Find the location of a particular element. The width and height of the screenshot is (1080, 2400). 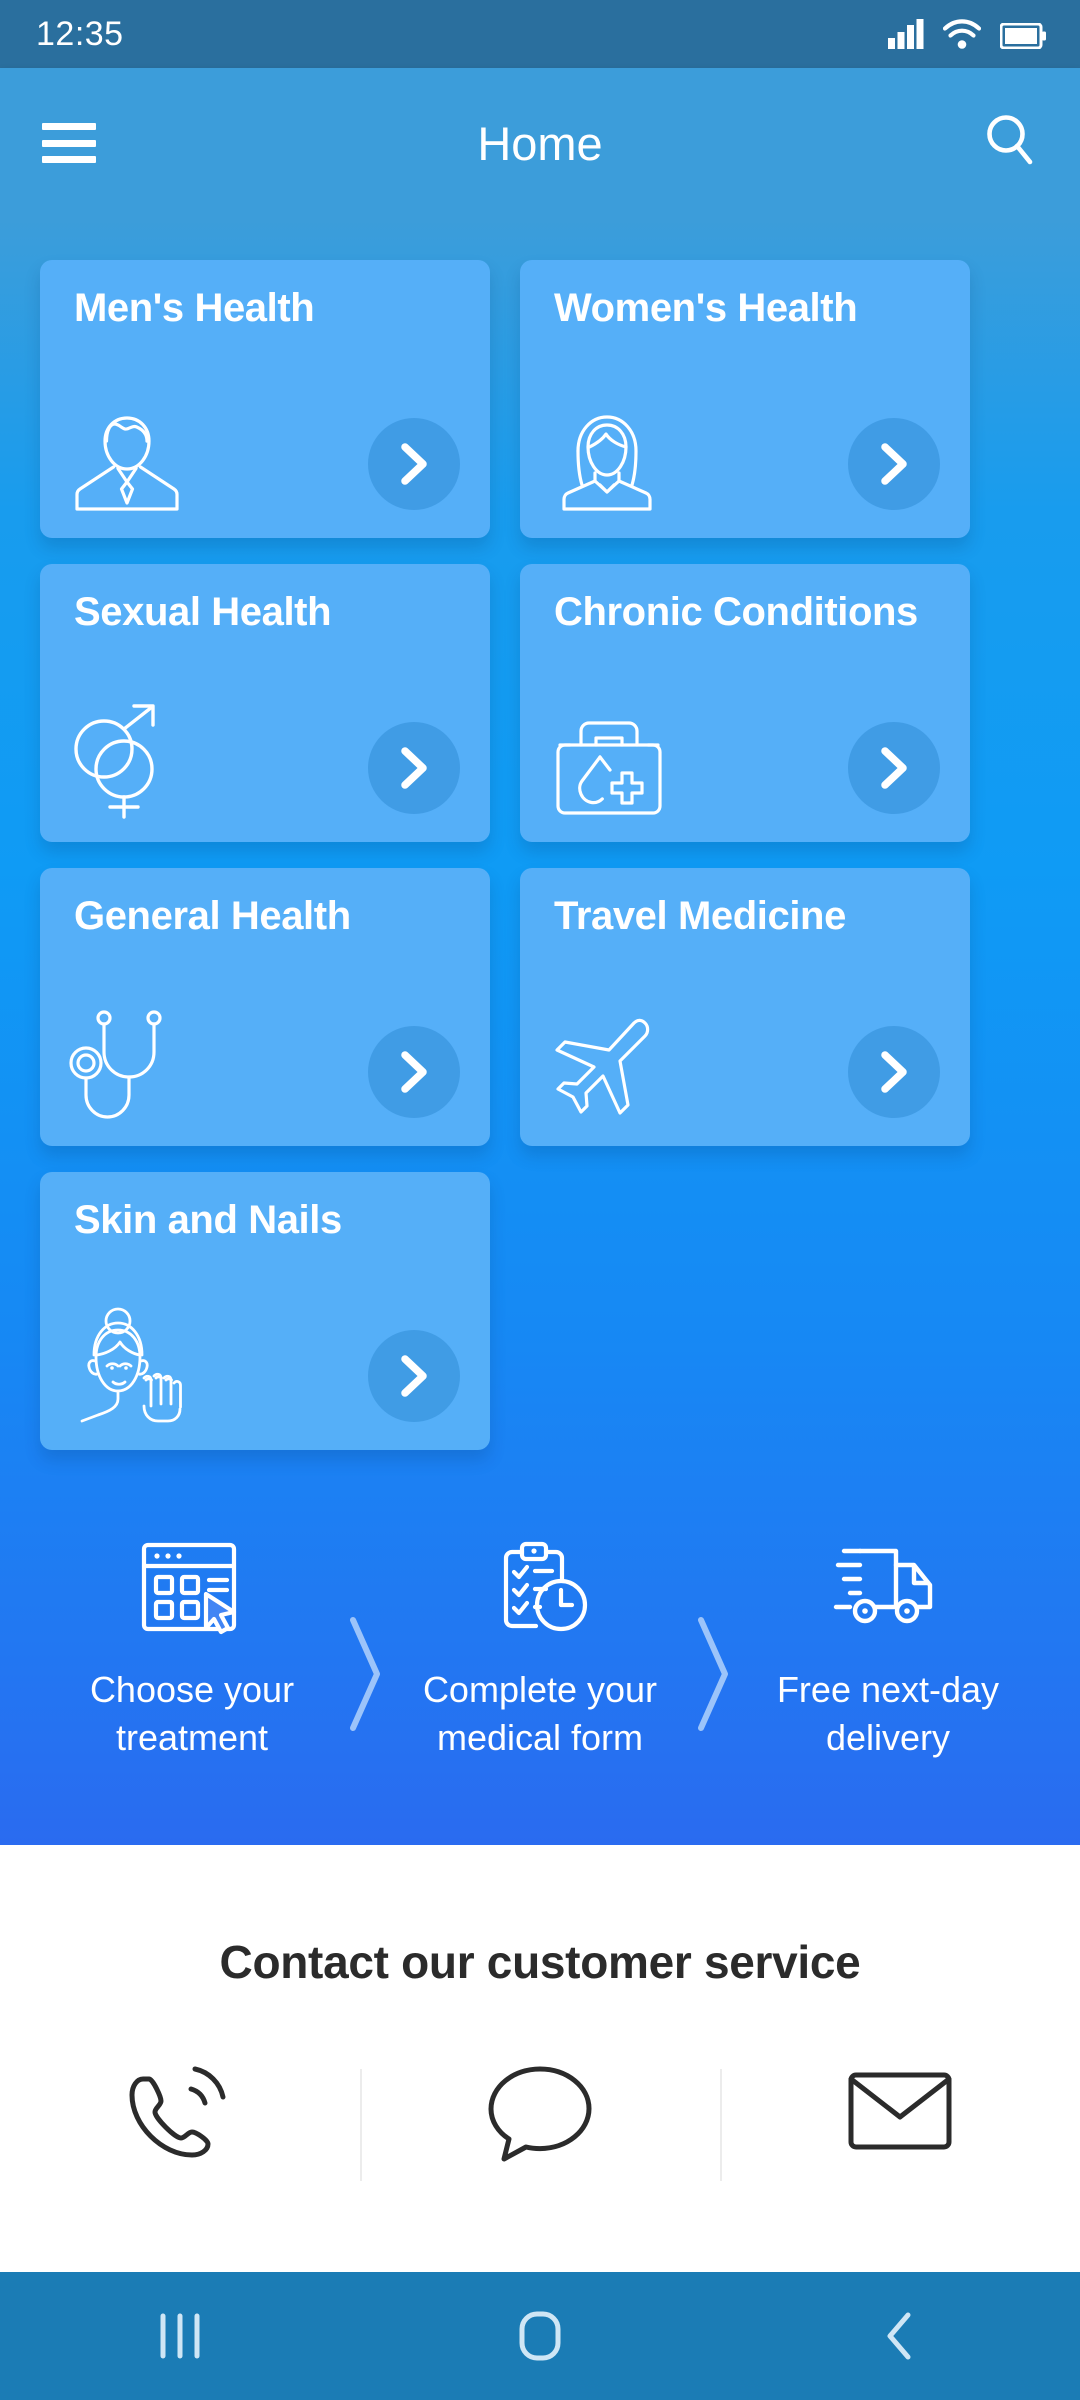

process-step-label: Free next-day delivery is located at coordinates (888, 1713).